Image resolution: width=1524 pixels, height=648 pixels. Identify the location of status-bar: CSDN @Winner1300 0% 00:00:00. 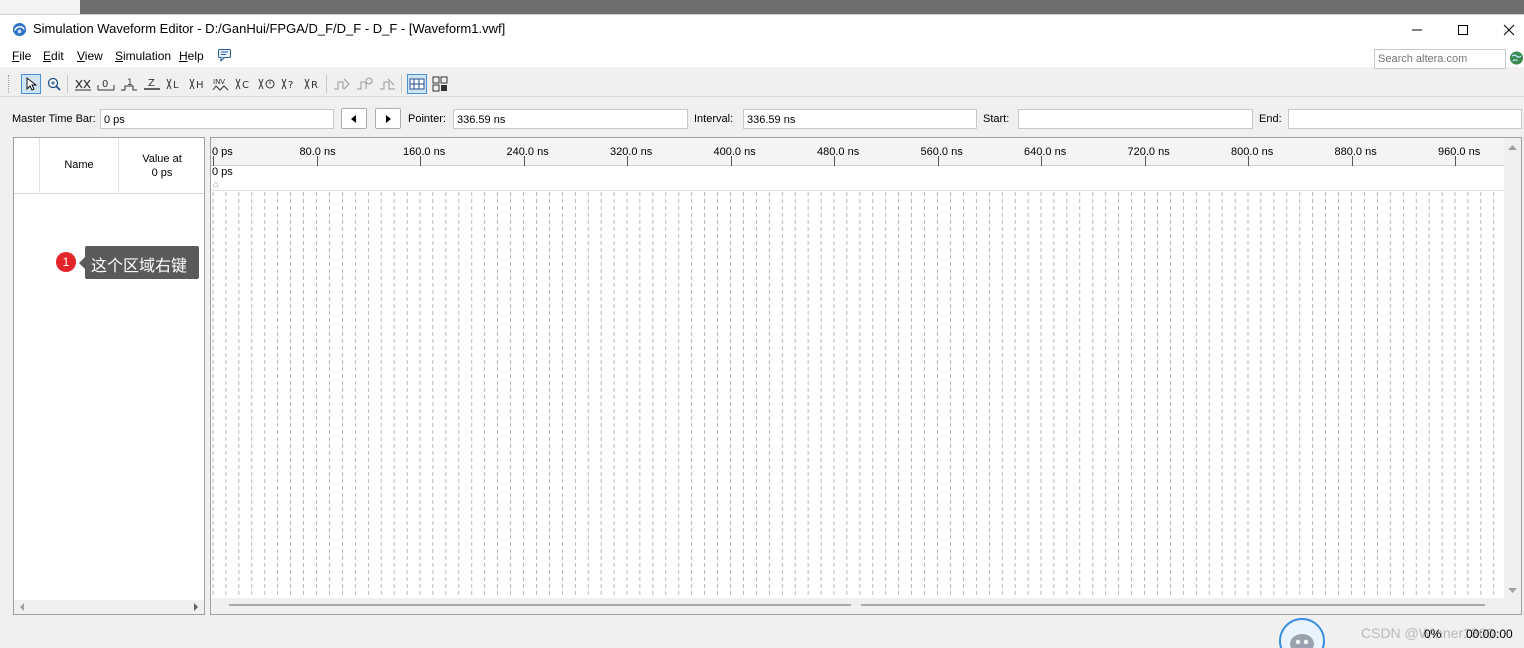
(762, 631).